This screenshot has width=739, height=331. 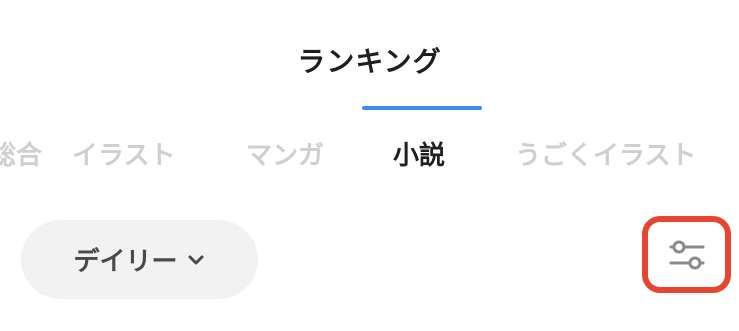 I want to click on tab-novel: 小説, so click(x=419, y=158).